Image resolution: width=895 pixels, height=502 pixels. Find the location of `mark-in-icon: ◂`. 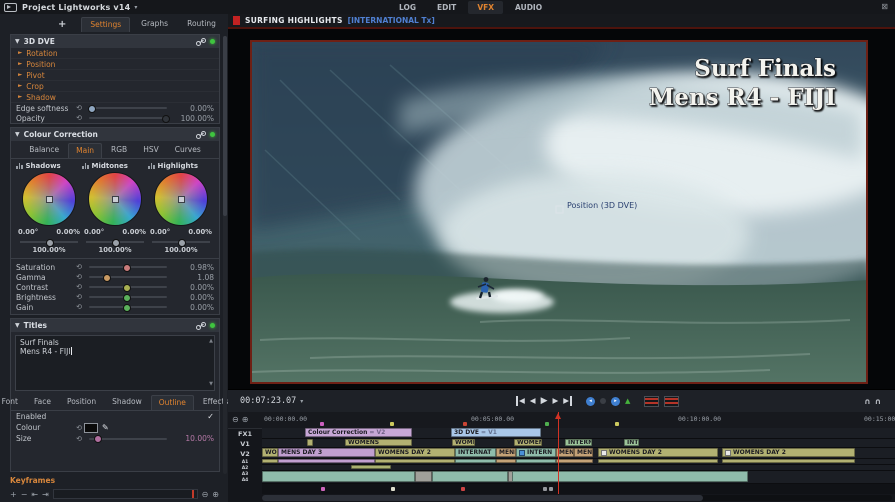

mark-in-icon: ◂ is located at coordinates (591, 401).